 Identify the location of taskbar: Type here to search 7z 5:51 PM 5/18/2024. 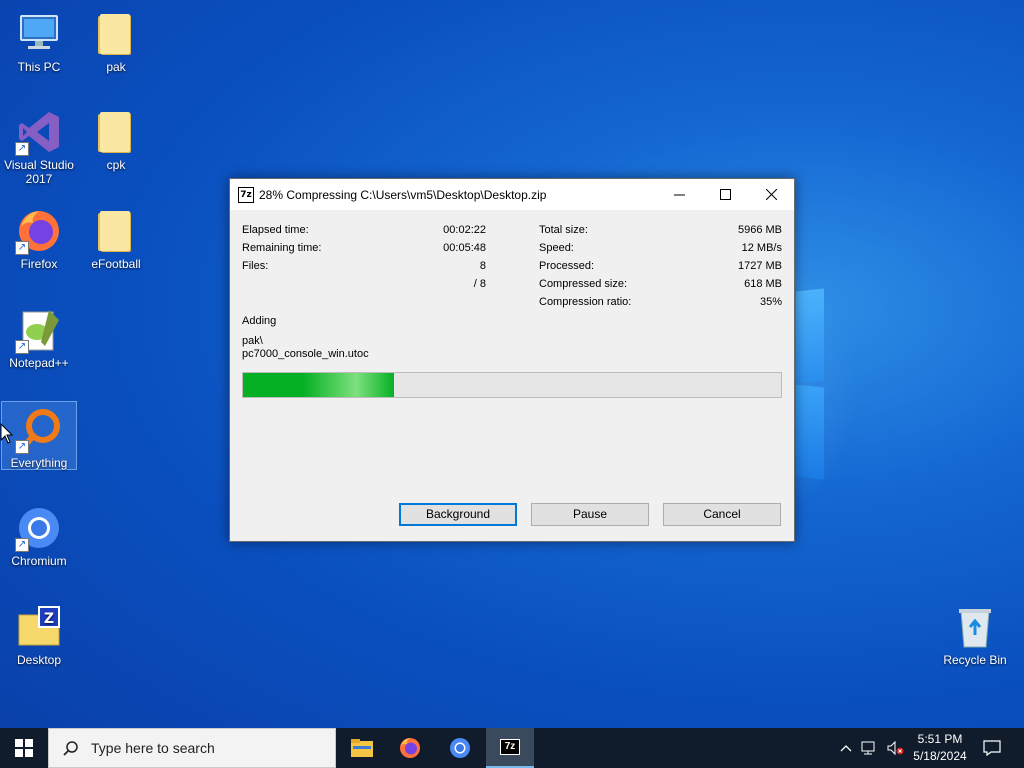
(512, 748).